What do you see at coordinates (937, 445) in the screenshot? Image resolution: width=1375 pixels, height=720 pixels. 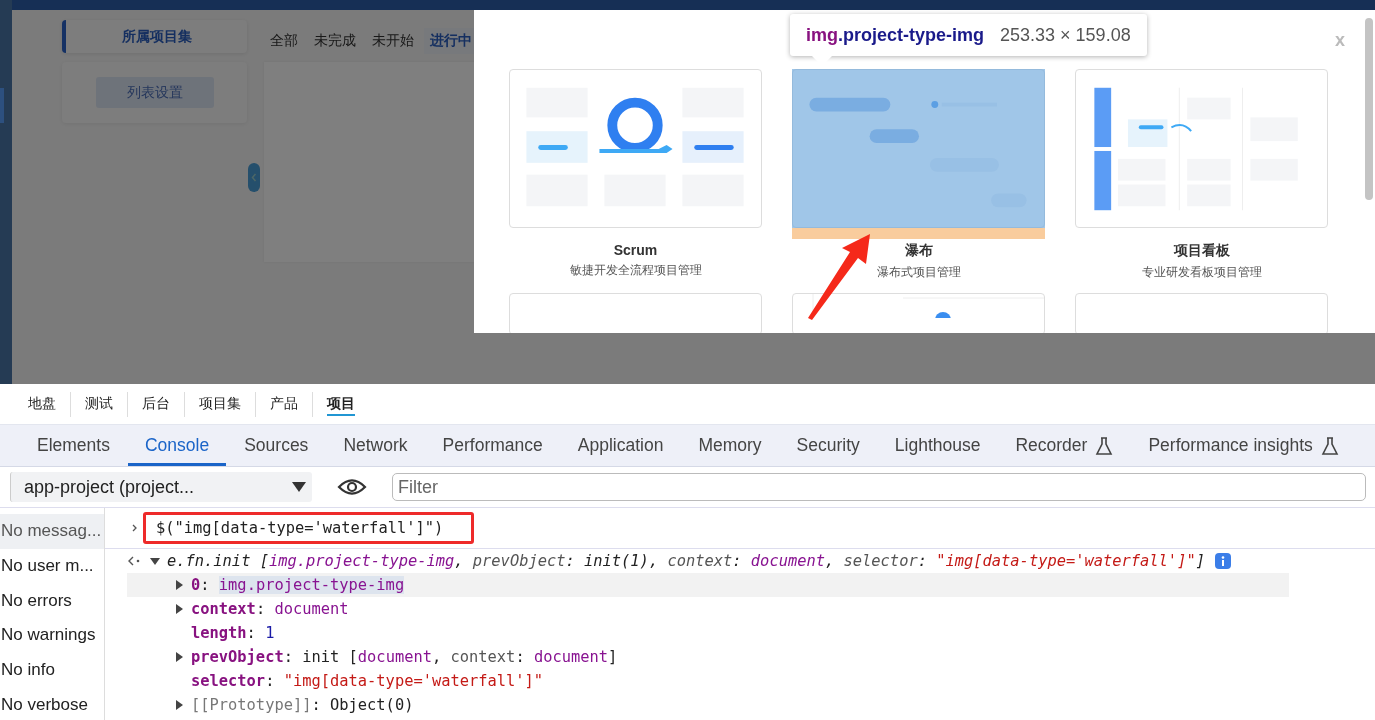 I see `devtools-tab: Lighthouse` at bounding box center [937, 445].